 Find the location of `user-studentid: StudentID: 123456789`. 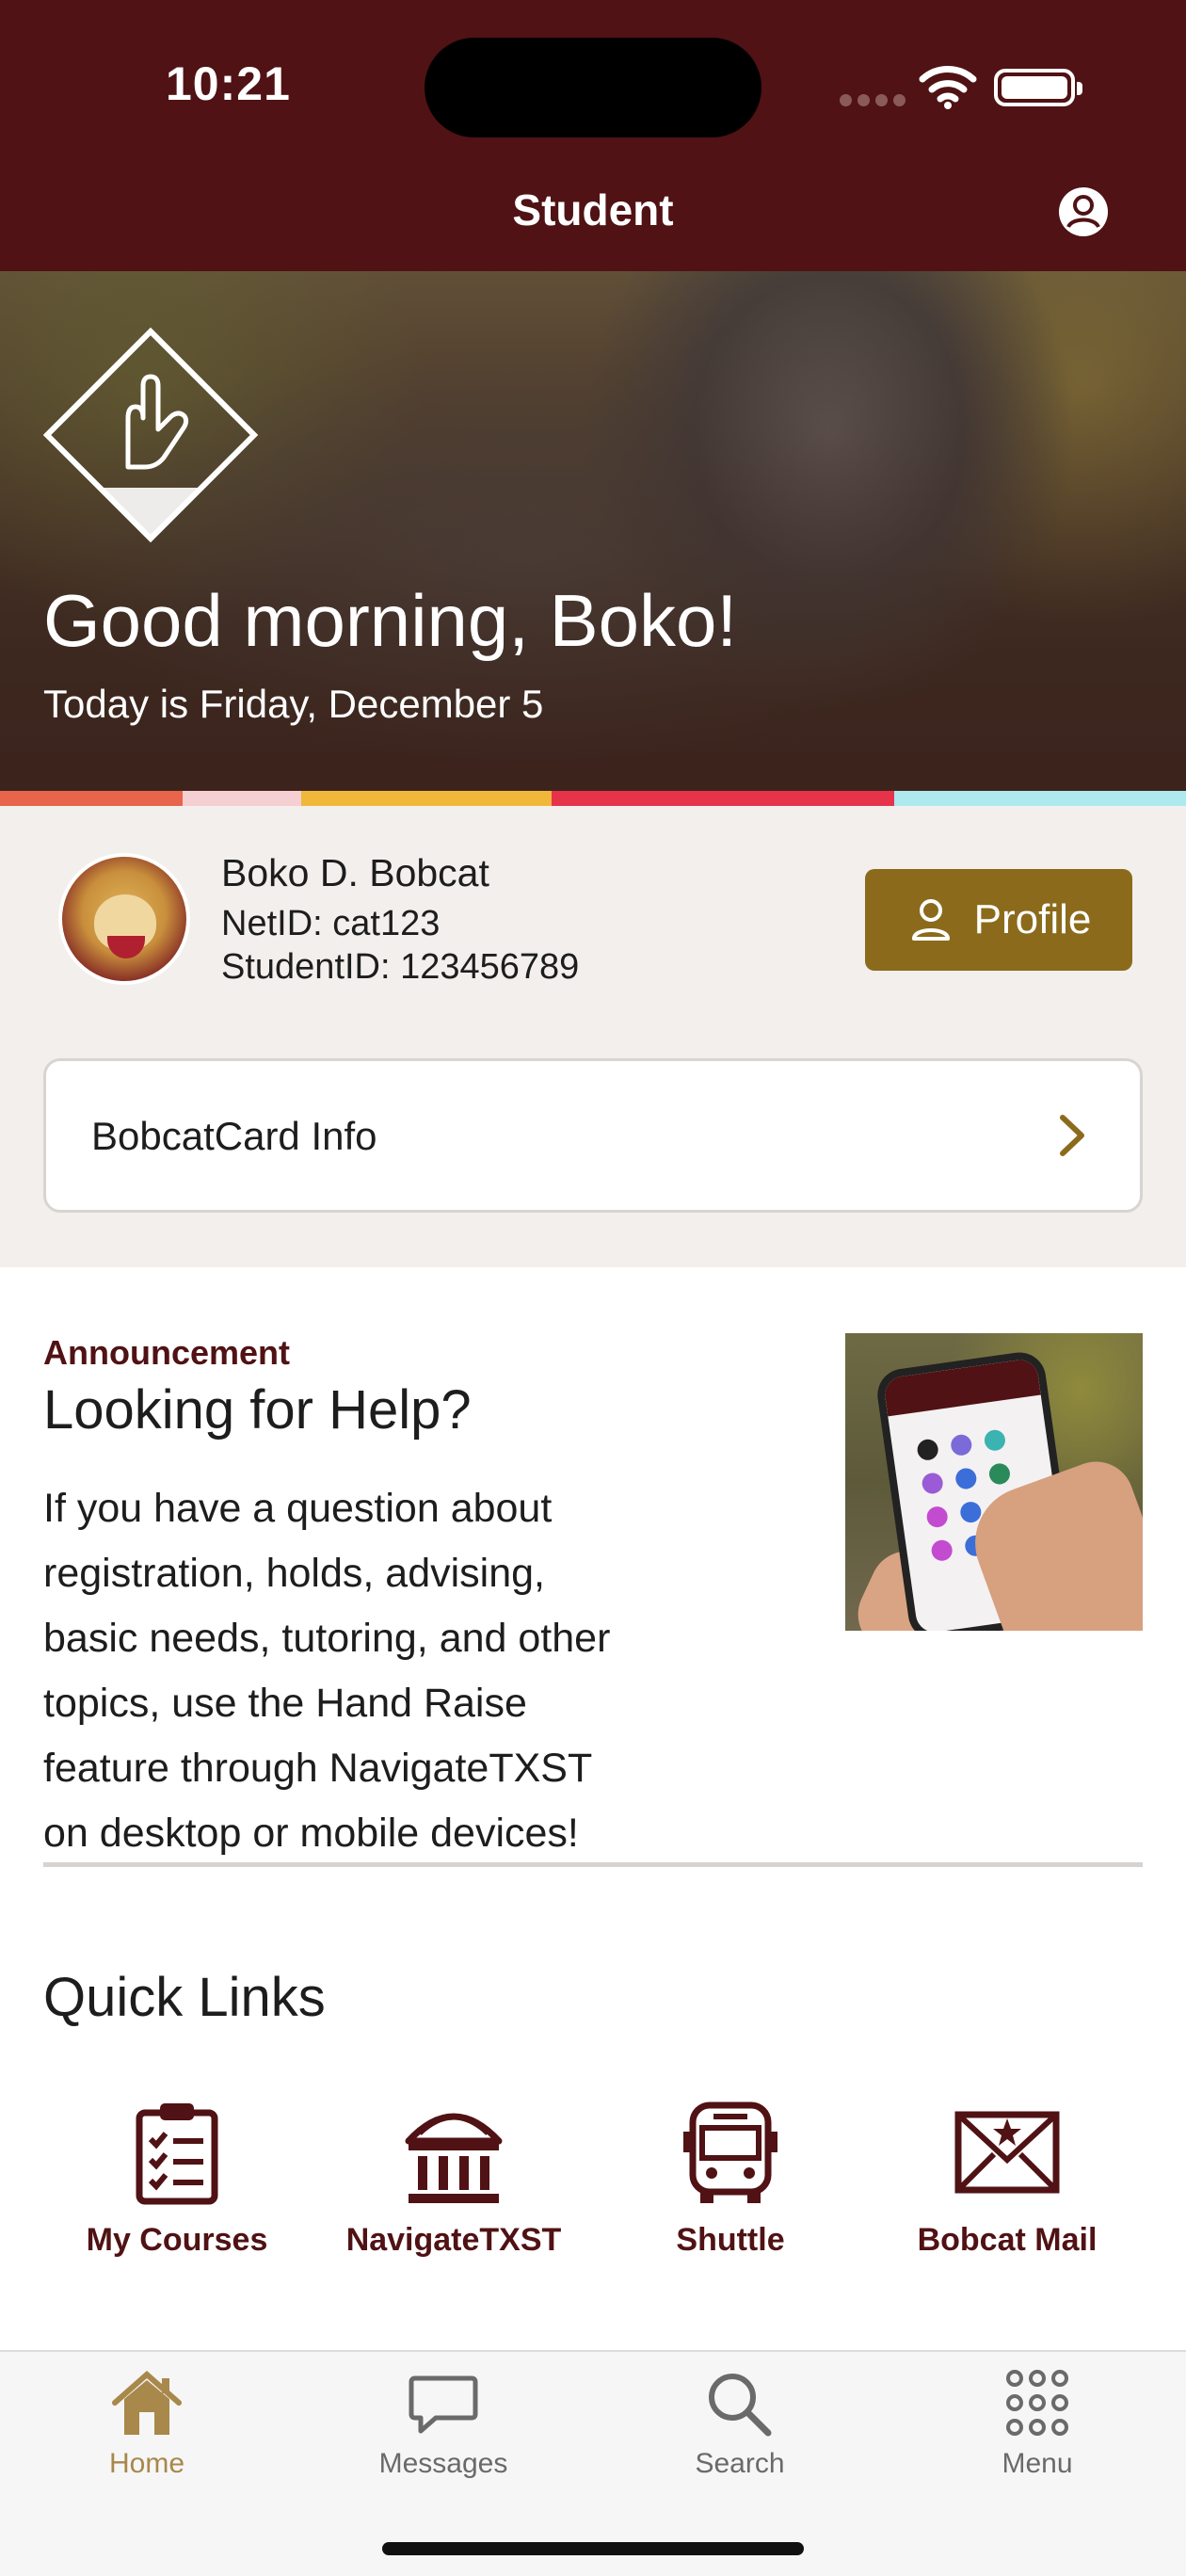

user-studentid: StudentID: 123456789 is located at coordinates (400, 967).